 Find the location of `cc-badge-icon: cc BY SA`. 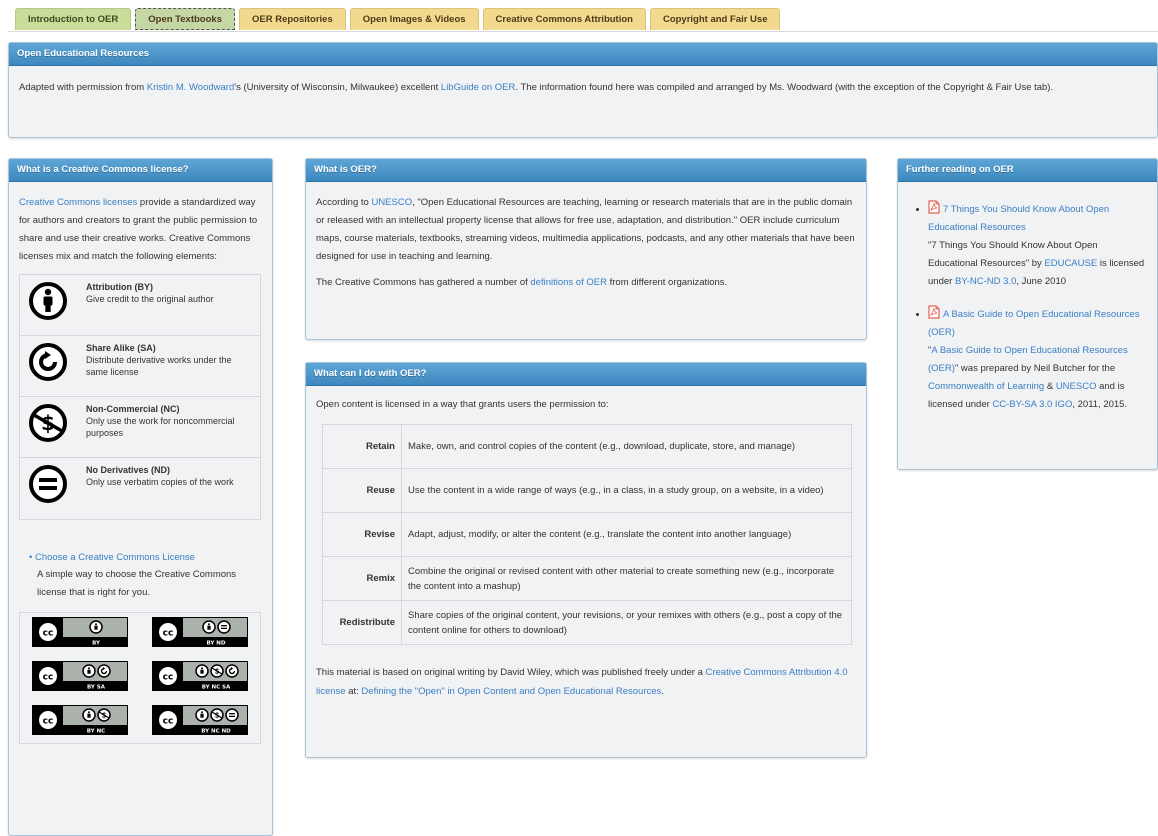

cc-badge-icon: cc BY SA is located at coordinates (80, 676).